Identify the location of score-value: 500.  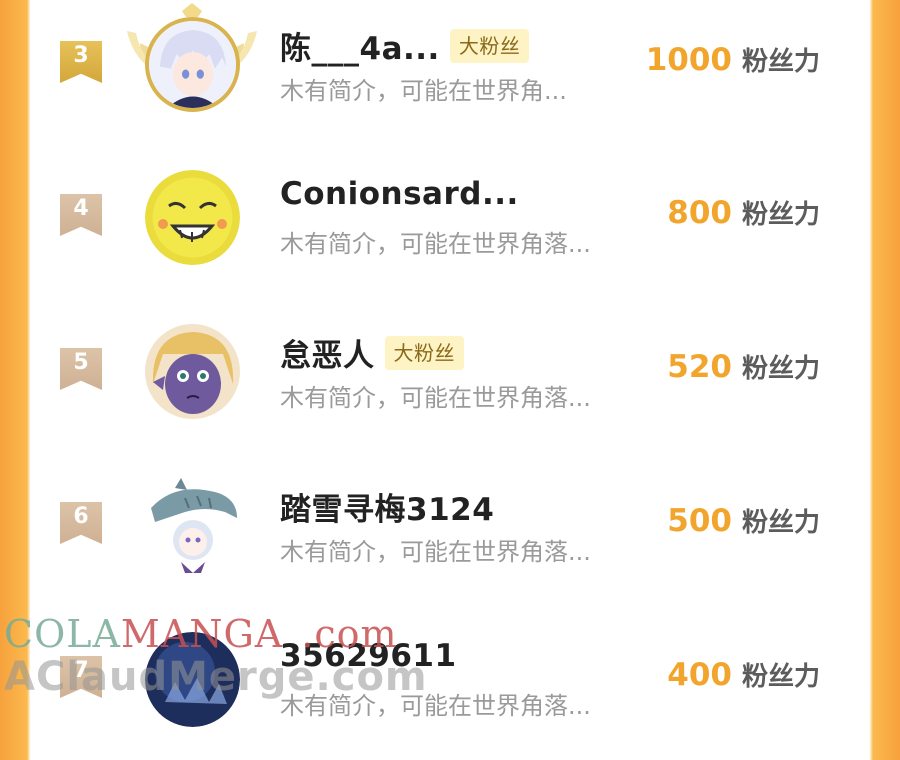
(699, 521).